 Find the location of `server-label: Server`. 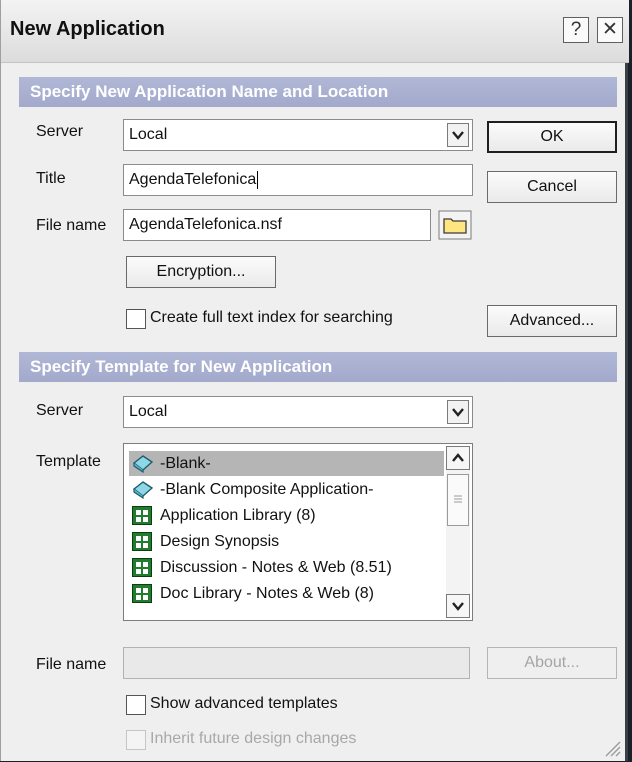

server-label: Server is located at coordinates (60, 131).